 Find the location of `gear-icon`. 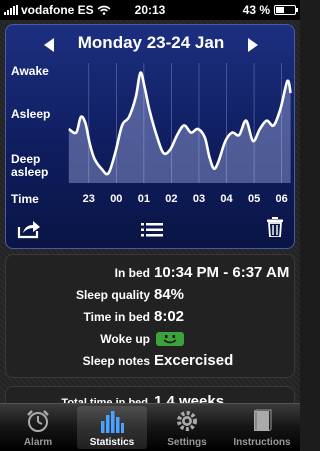

gear-icon is located at coordinates (187, 421).